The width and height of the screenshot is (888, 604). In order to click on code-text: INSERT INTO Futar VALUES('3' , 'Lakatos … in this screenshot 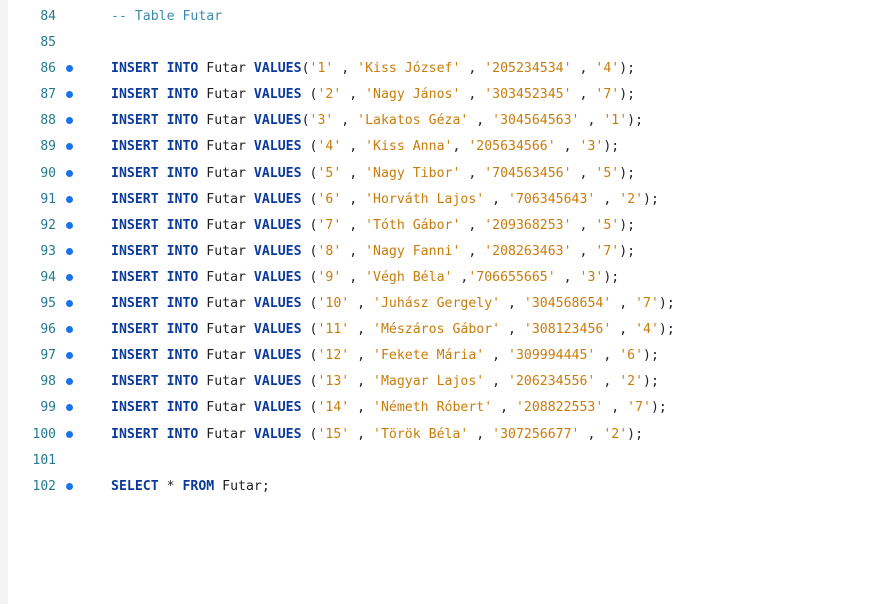, I will do `click(377, 121)`.